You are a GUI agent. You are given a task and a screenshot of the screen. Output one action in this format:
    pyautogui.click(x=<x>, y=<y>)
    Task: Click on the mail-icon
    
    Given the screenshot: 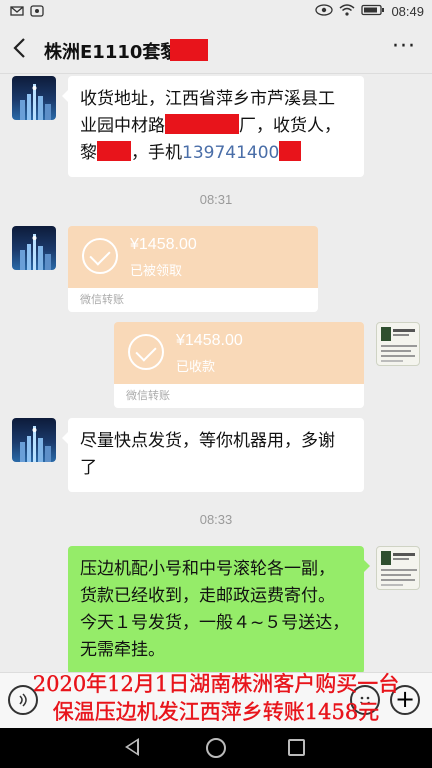 What is the action you would take?
    pyautogui.click(x=17, y=13)
    